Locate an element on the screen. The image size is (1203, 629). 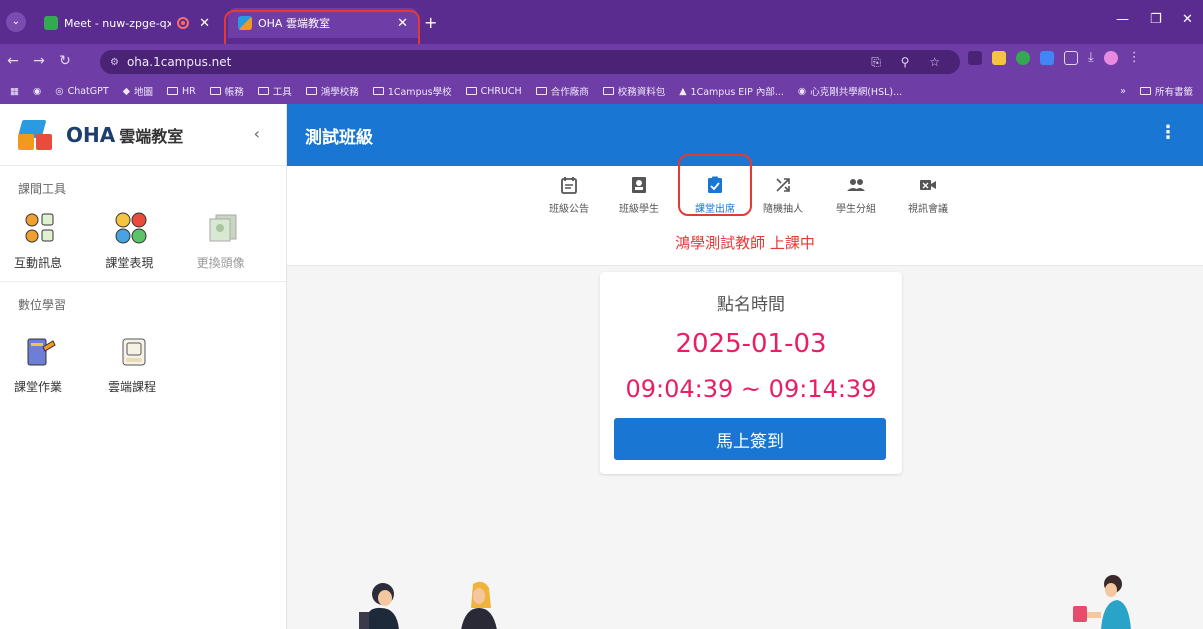
toolbar-attendance: 課堂出席 is located at coordinates (715, 195).